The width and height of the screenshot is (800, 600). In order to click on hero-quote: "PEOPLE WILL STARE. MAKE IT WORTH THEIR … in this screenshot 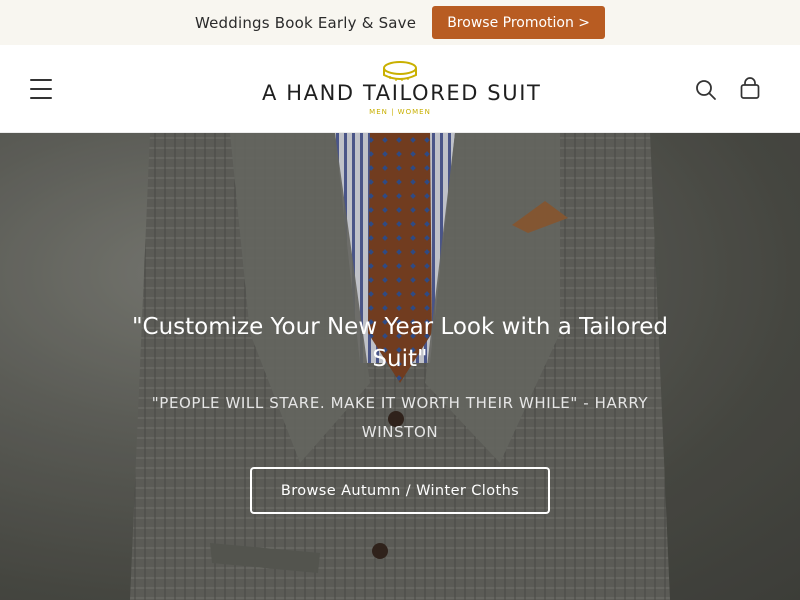, I will do `click(400, 417)`.